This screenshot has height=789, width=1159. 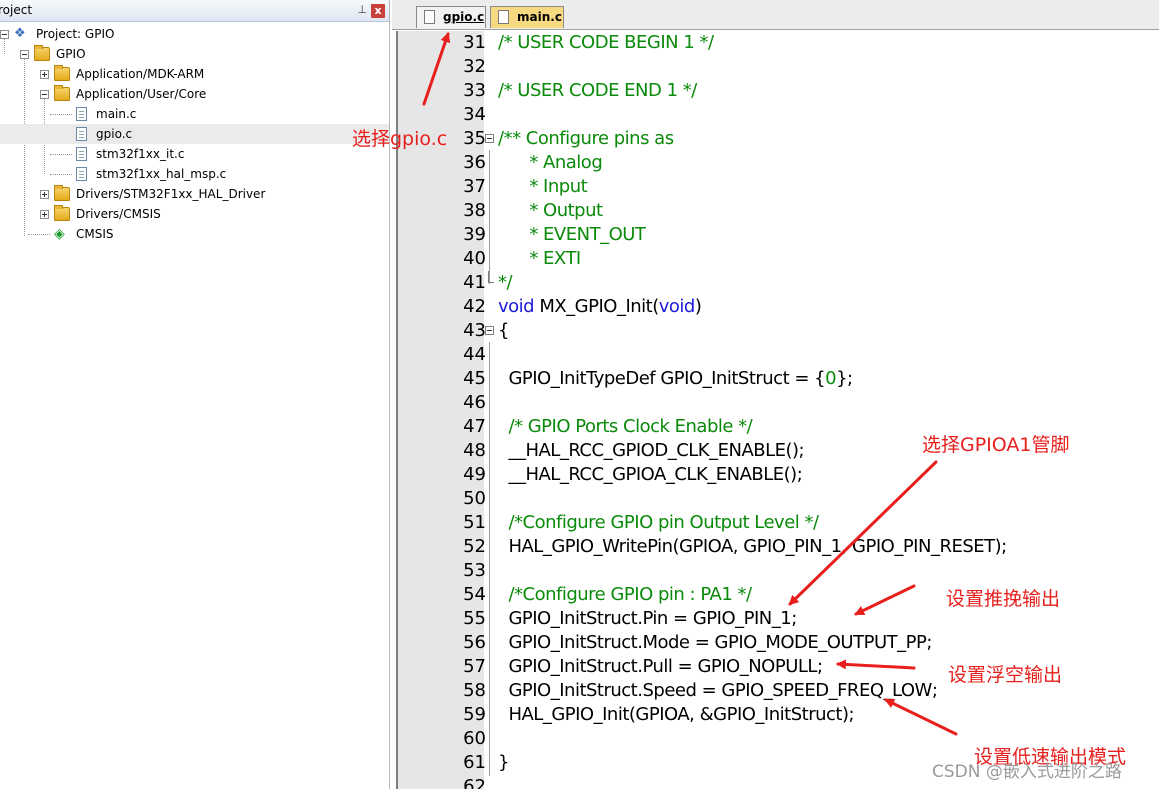 What do you see at coordinates (75, 34) in the screenshot?
I see `tree-item-label: Project: GPIO` at bounding box center [75, 34].